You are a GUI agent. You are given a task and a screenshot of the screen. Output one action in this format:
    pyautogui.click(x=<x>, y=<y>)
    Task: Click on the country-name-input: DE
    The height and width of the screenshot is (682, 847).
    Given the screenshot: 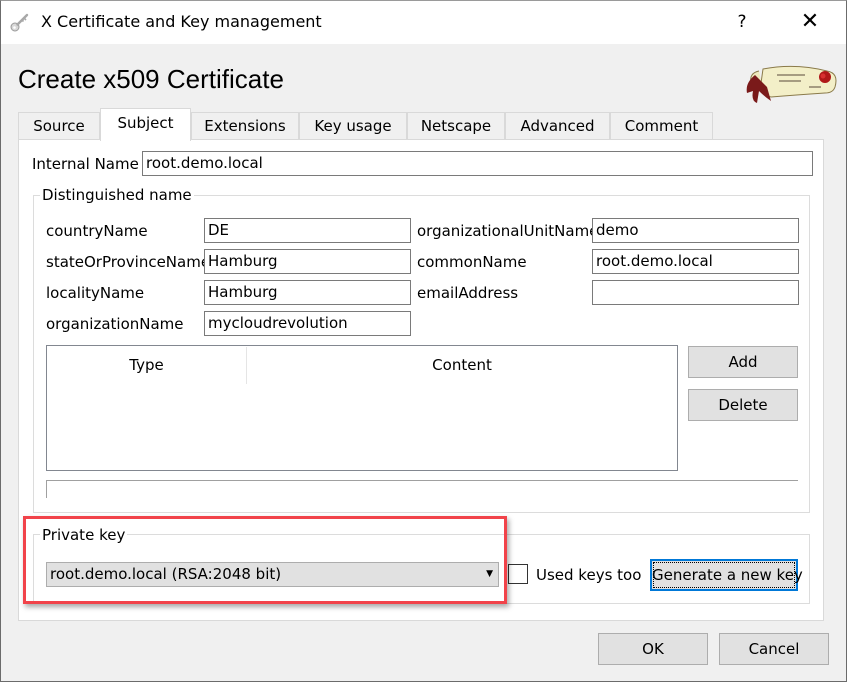 What is the action you would take?
    pyautogui.click(x=307, y=230)
    